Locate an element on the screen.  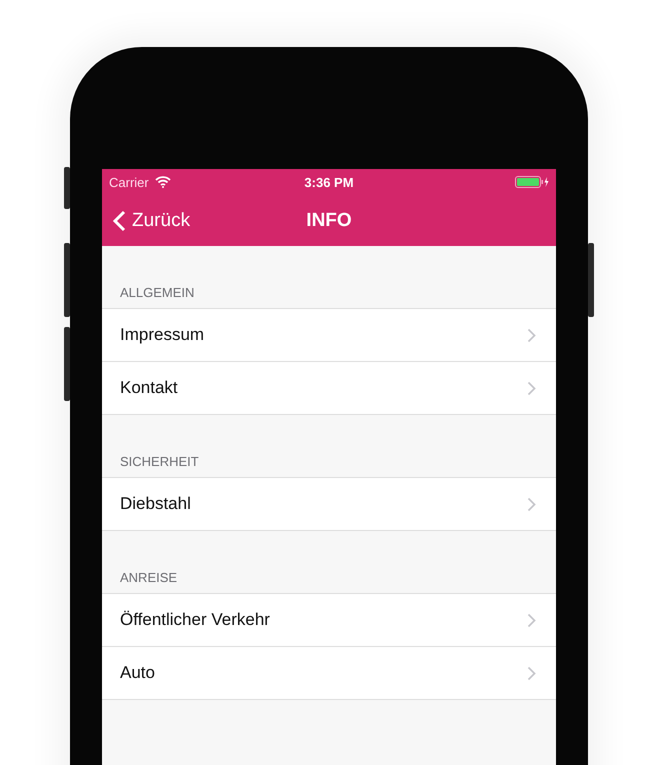
wifi-icon is located at coordinates (162, 182).